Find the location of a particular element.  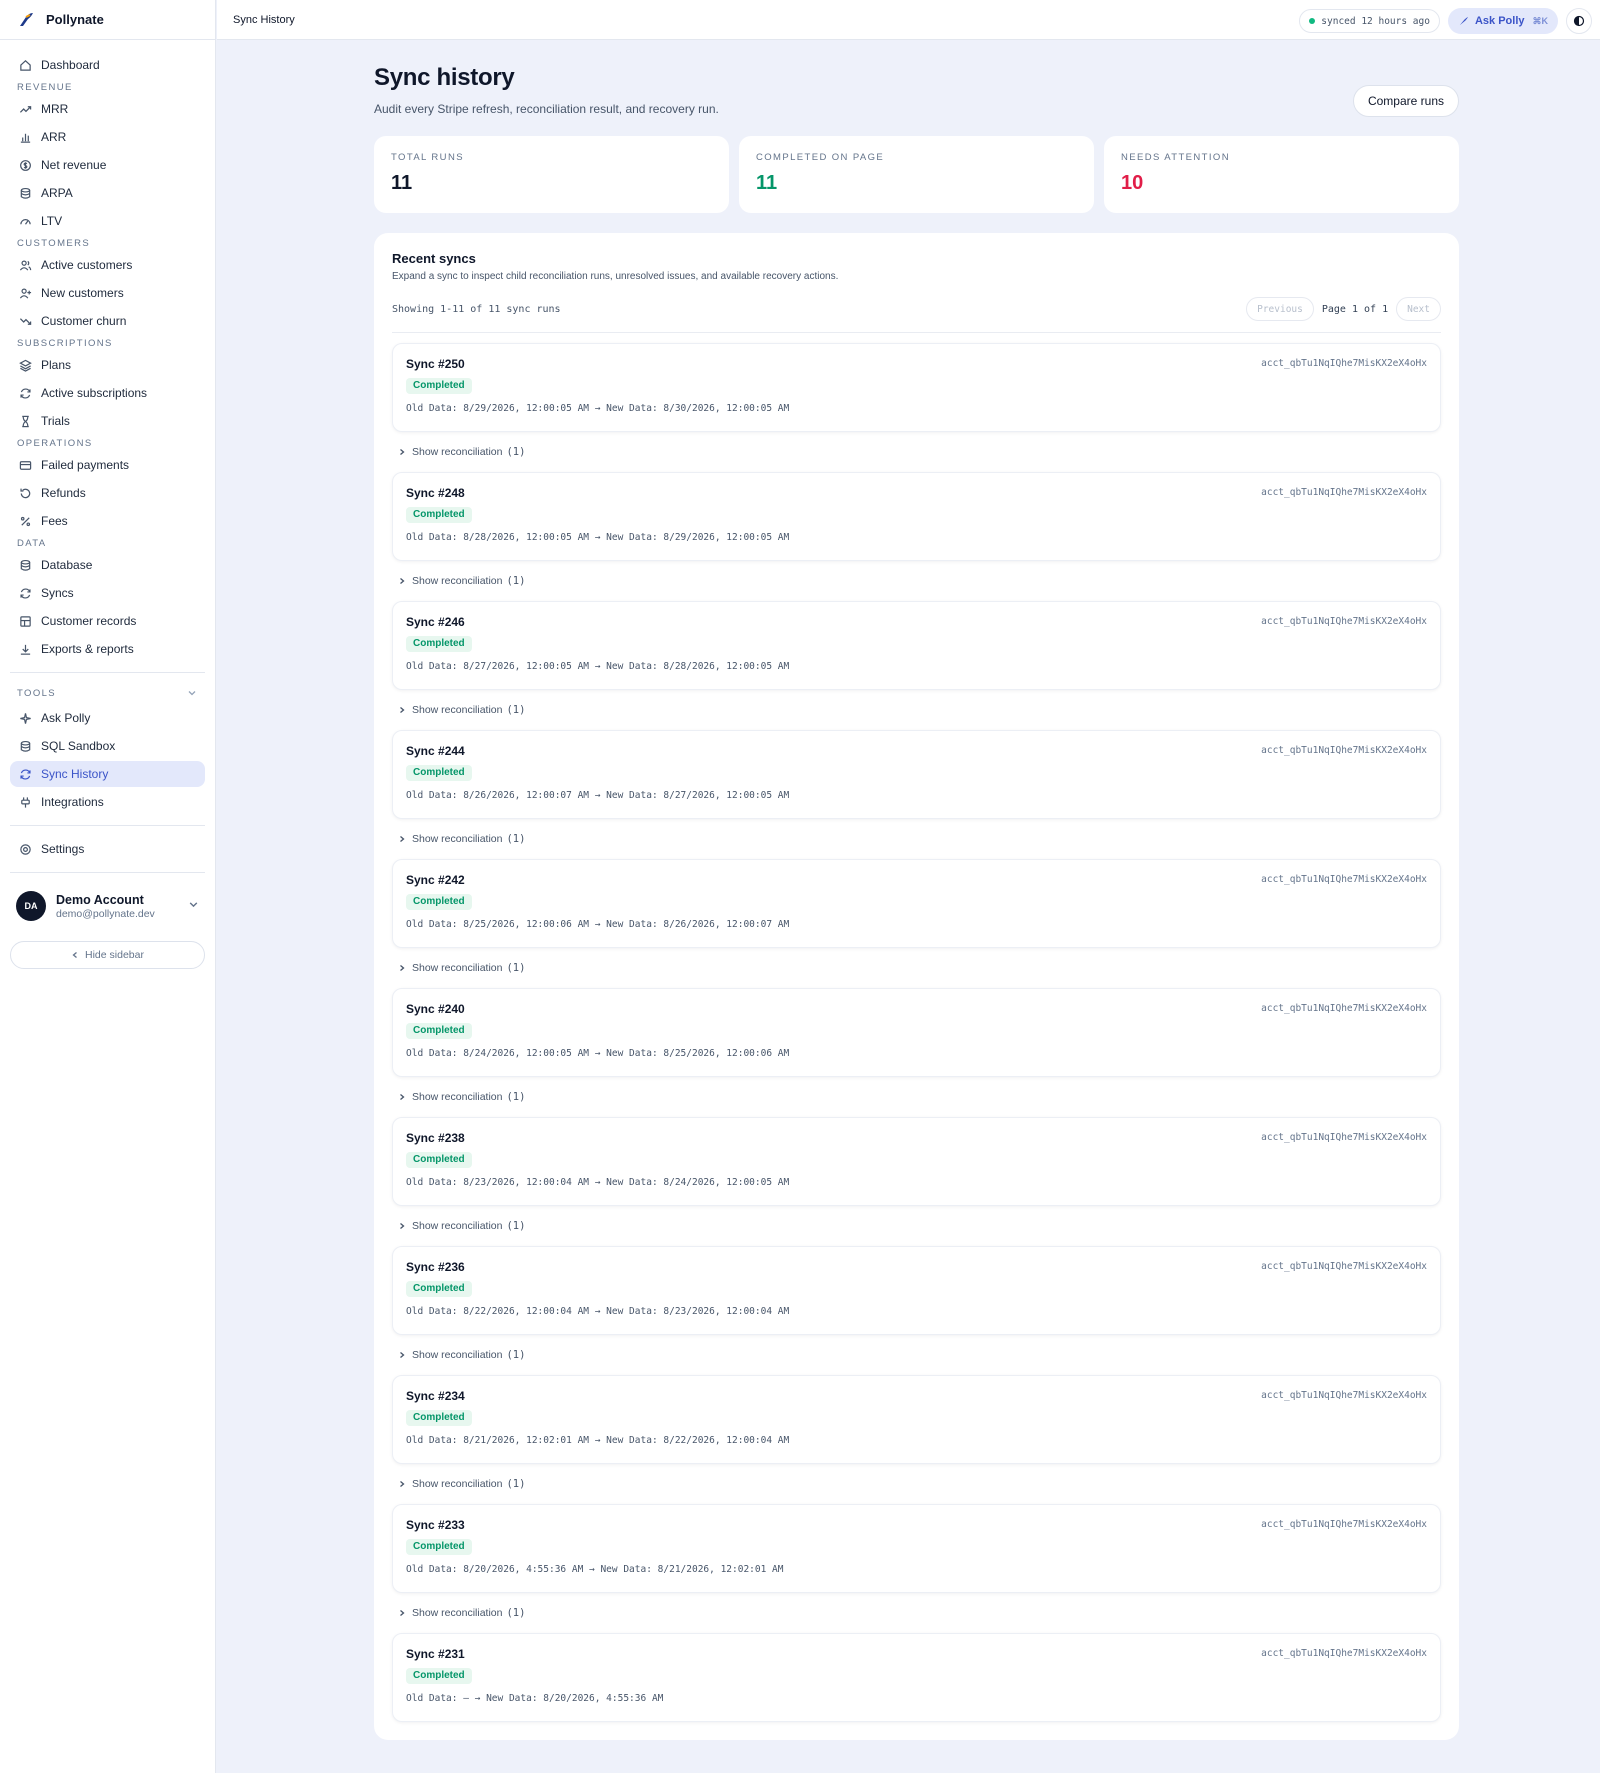

breadcrumb: Sync History is located at coordinates (264, 19).